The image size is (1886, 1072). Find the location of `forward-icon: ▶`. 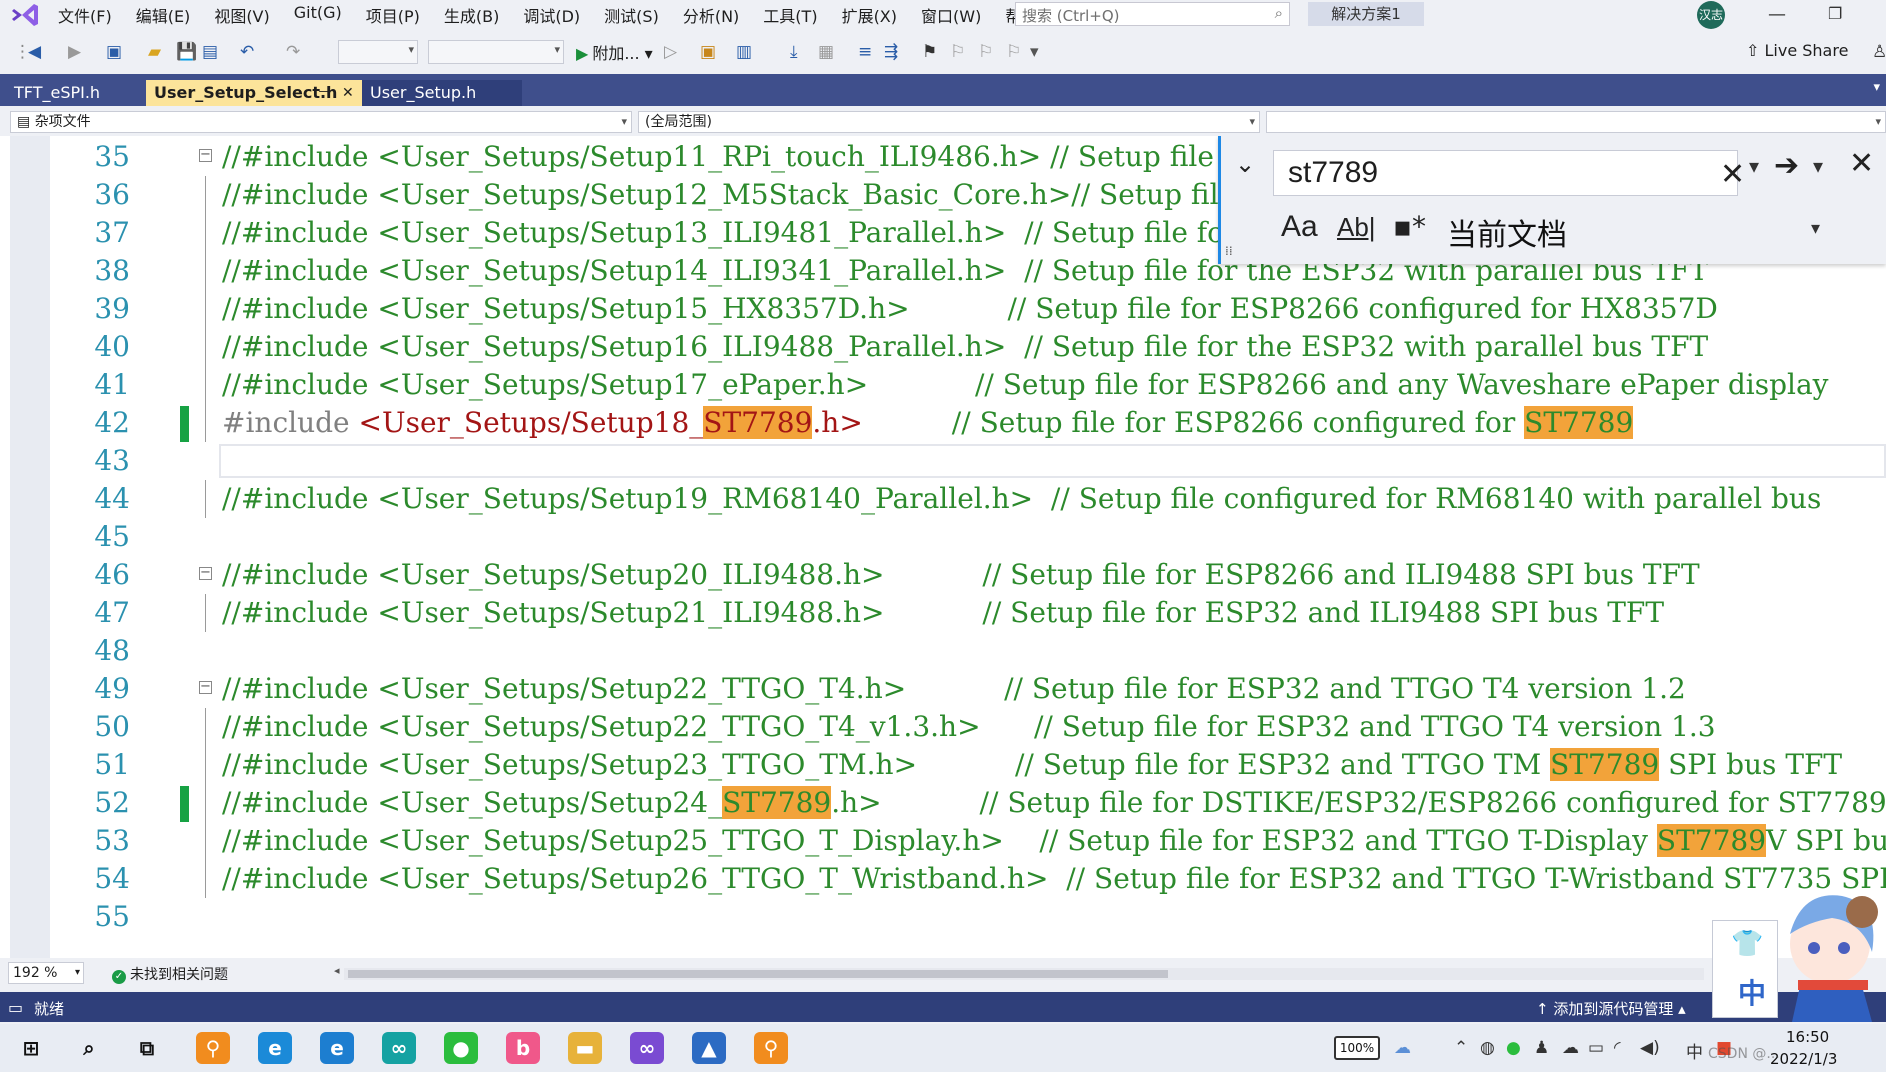

forward-icon: ▶ is located at coordinates (74, 52).